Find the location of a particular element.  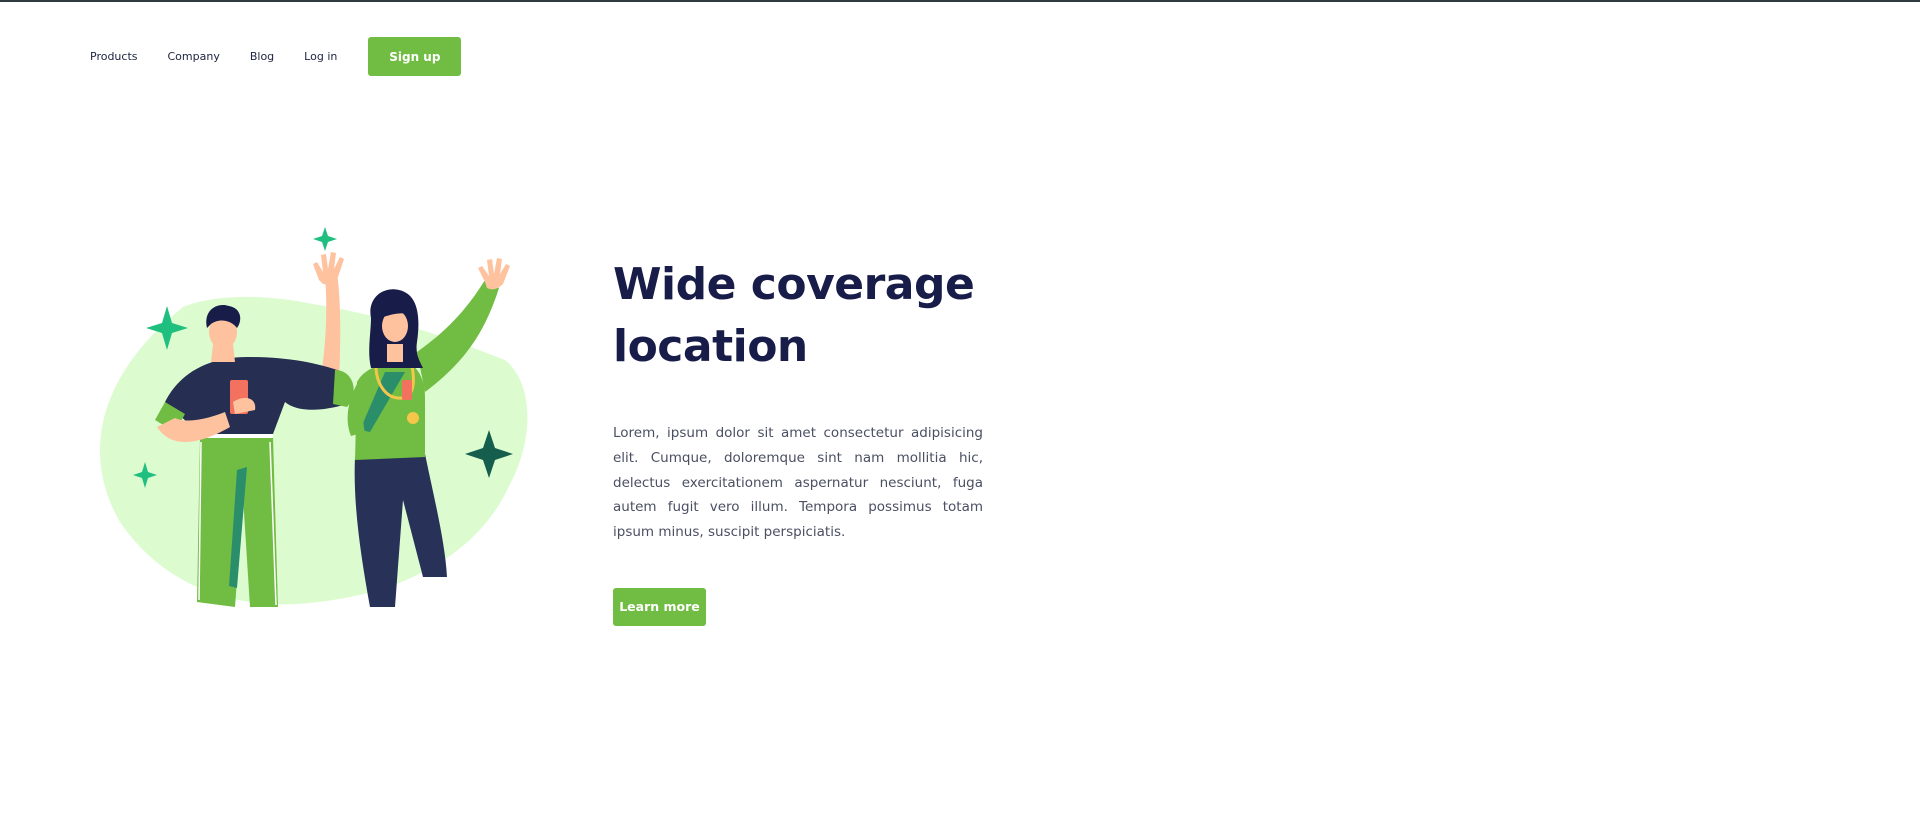

people-waving-illustration is located at coordinates (313, 417).